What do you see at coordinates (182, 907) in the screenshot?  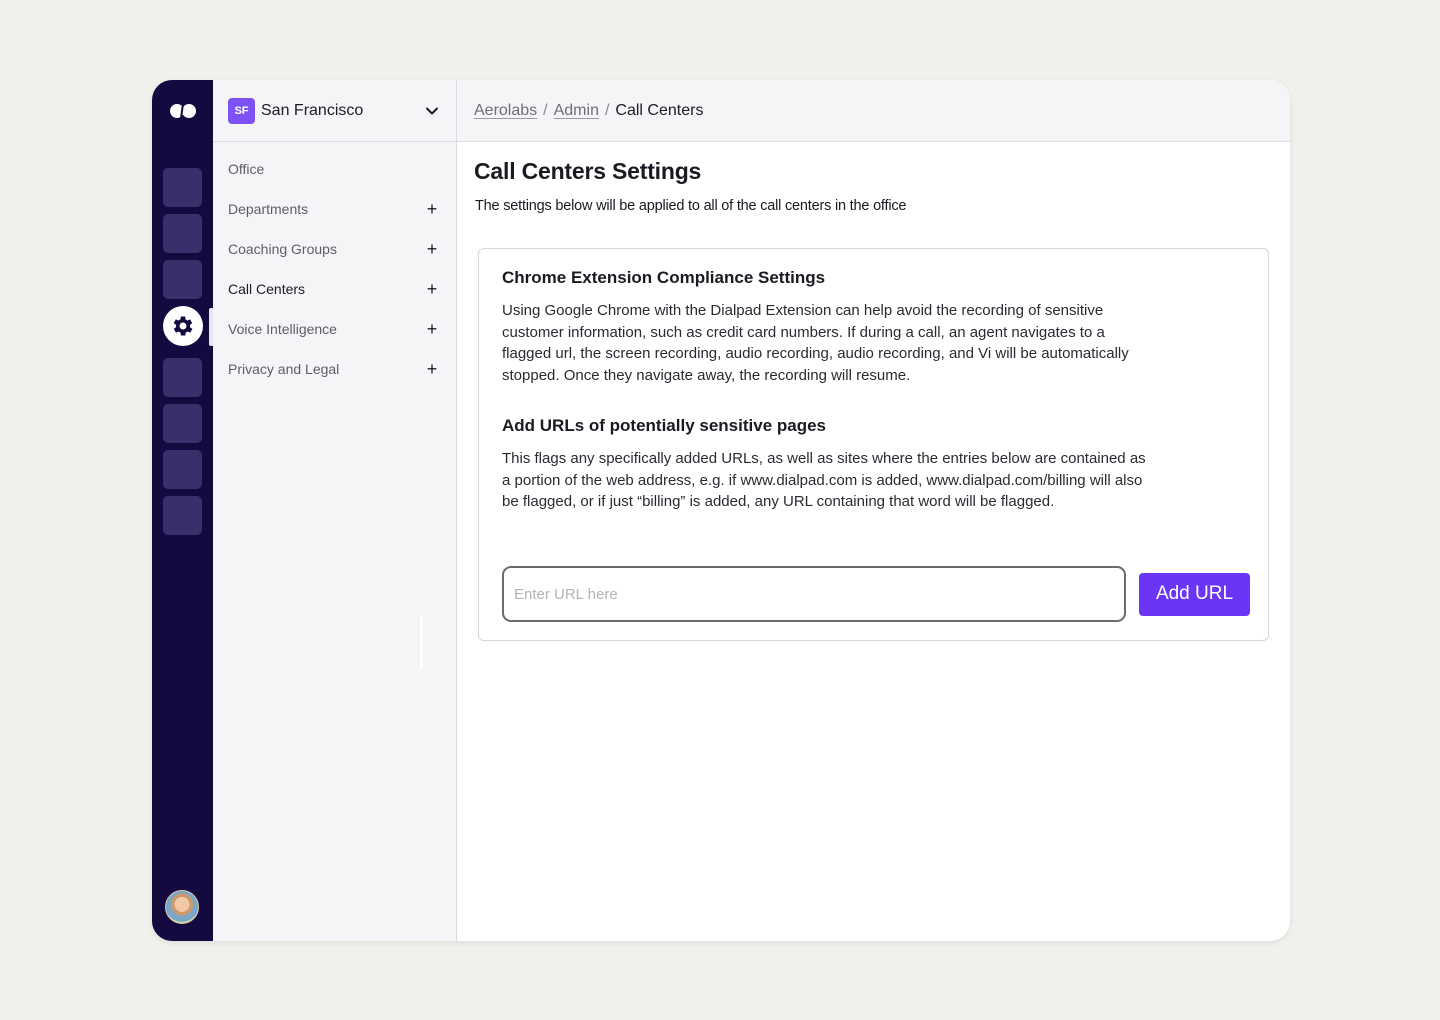 I see `user-avatar` at bounding box center [182, 907].